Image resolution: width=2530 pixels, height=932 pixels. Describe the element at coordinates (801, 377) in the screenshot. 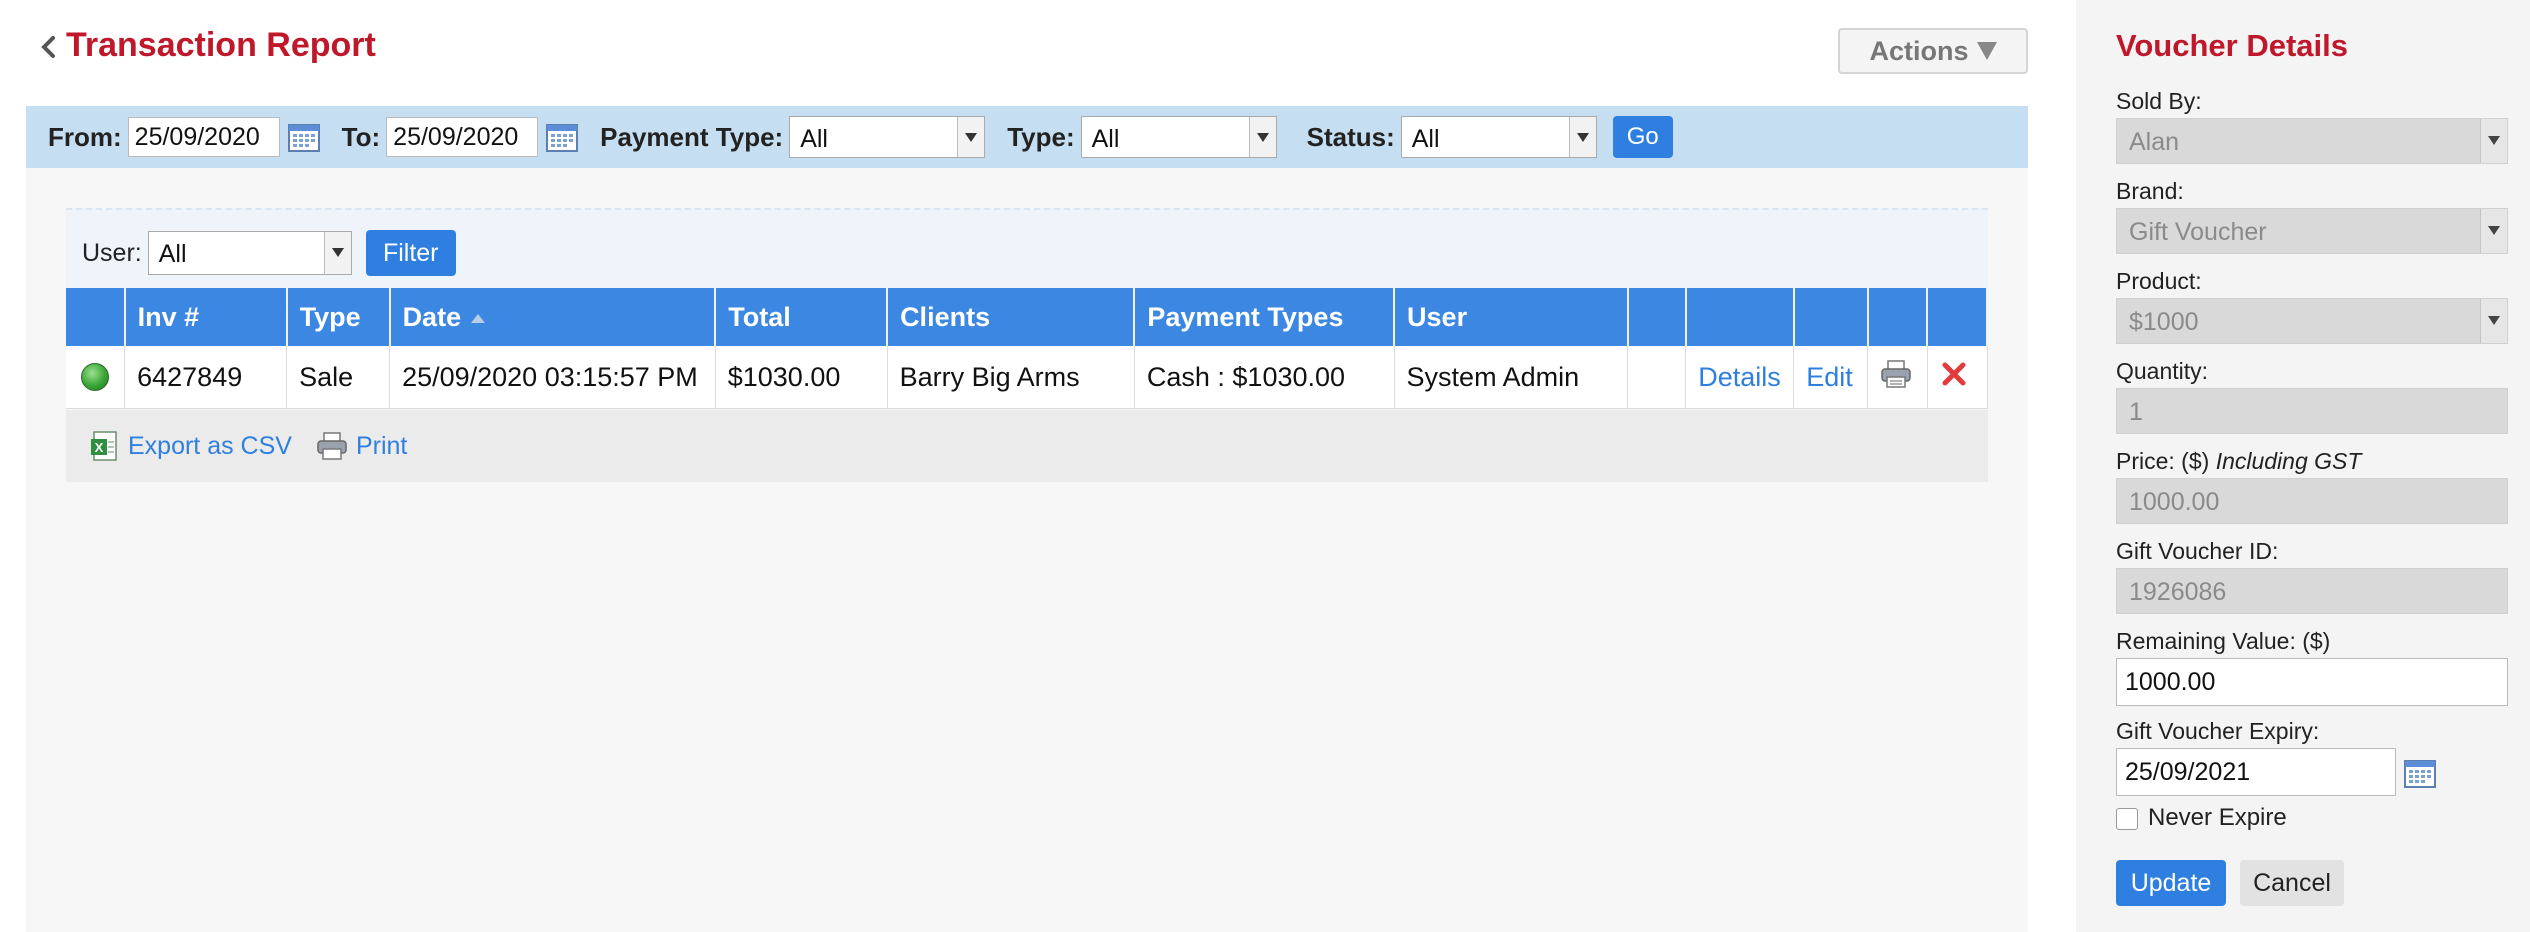

I see `total-cell: $1030.00` at that location.